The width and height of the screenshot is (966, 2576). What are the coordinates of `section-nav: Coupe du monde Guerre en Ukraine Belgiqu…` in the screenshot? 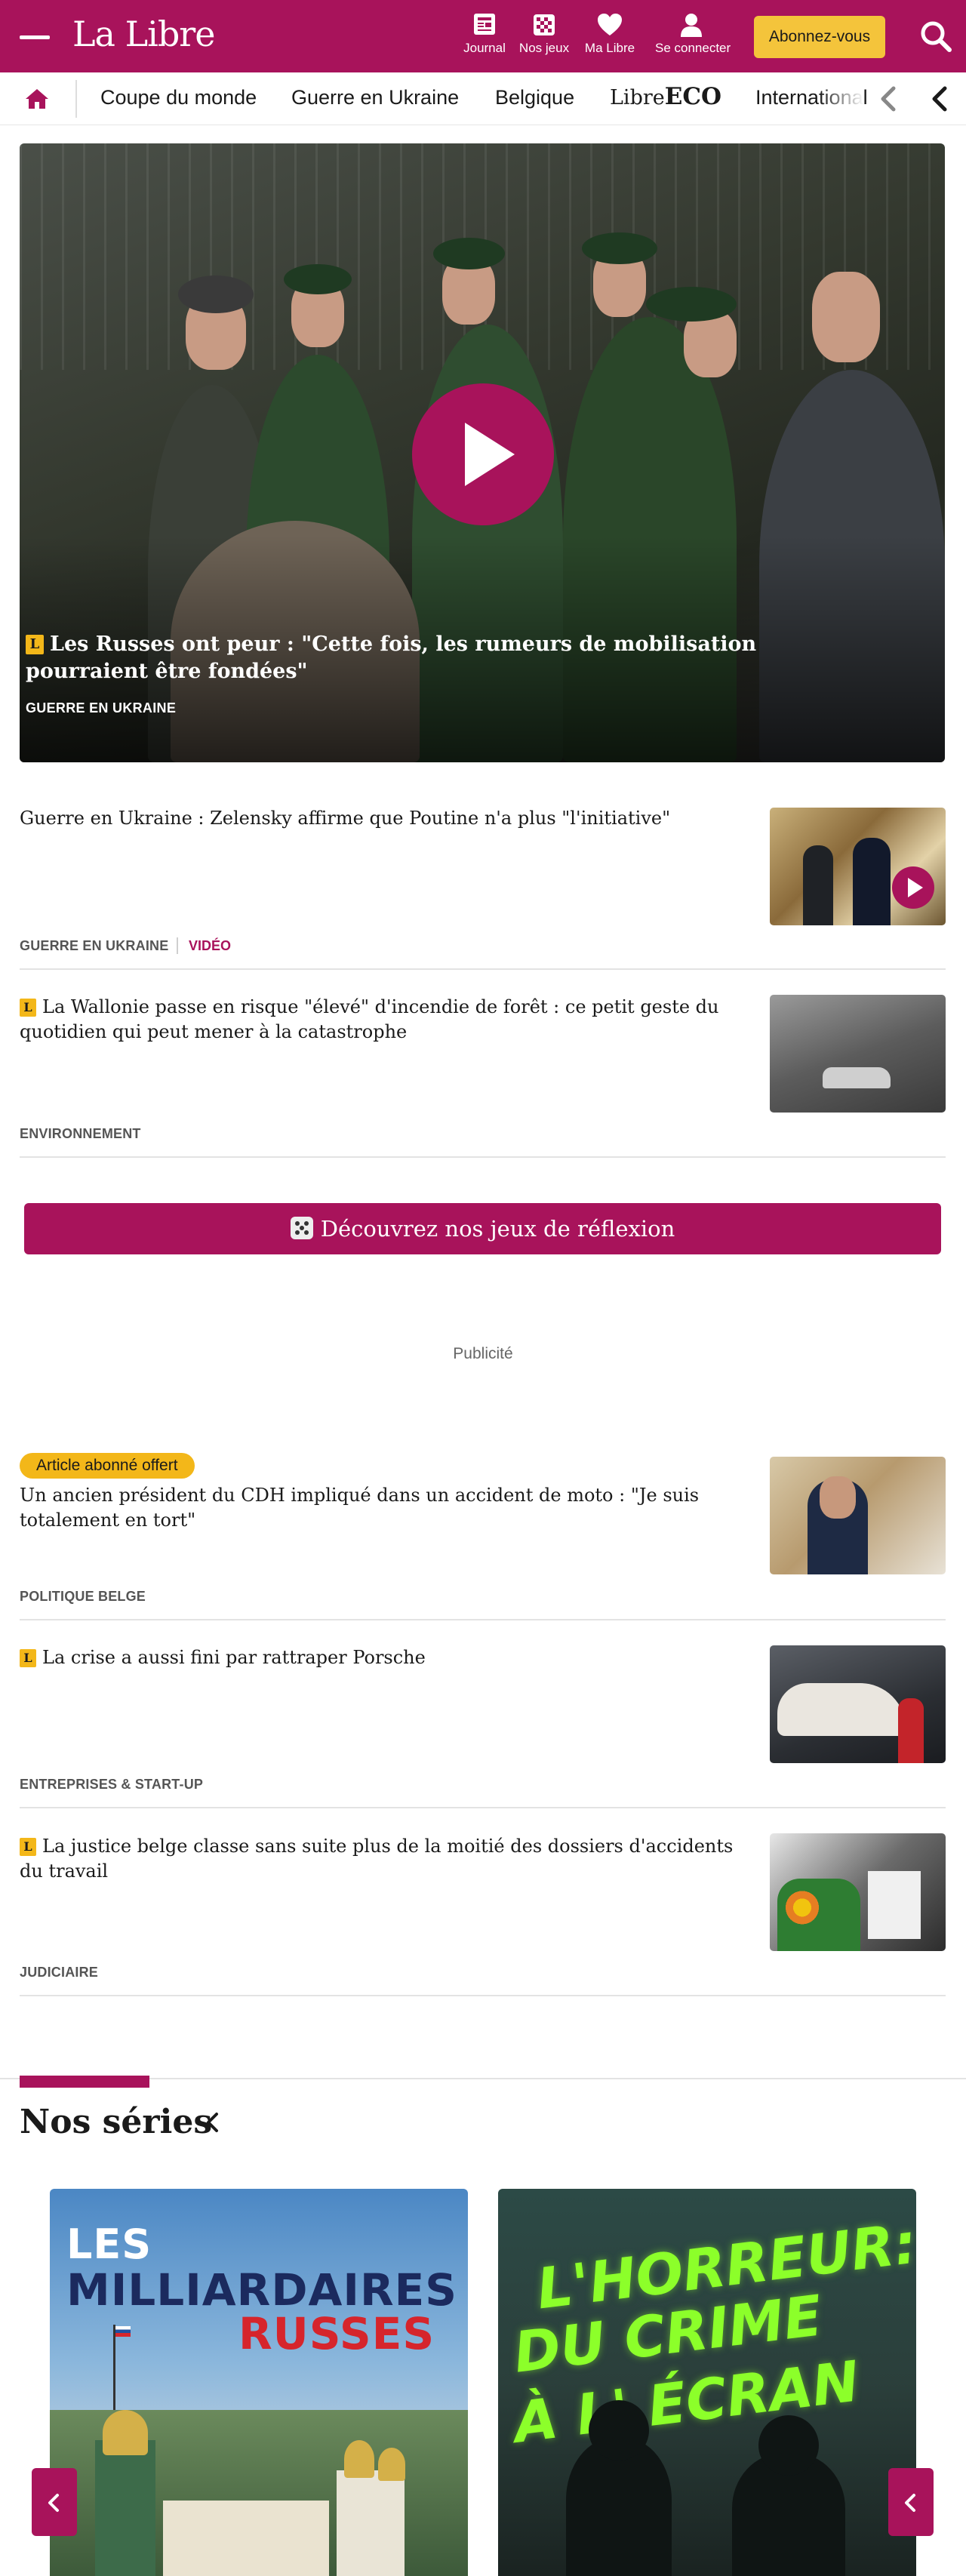 It's located at (483, 98).